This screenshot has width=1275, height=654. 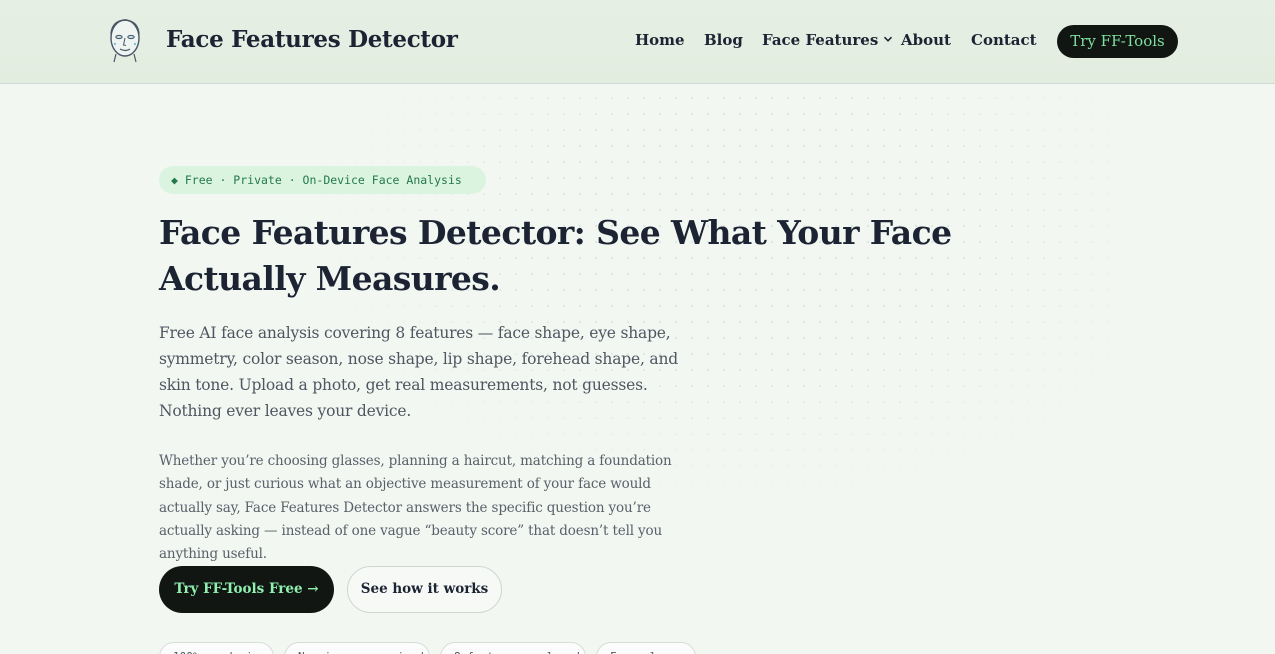 What do you see at coordinates (888, 39) in the screenshot?
I see `chevron-down-icon` at bounding box center [888, 39].